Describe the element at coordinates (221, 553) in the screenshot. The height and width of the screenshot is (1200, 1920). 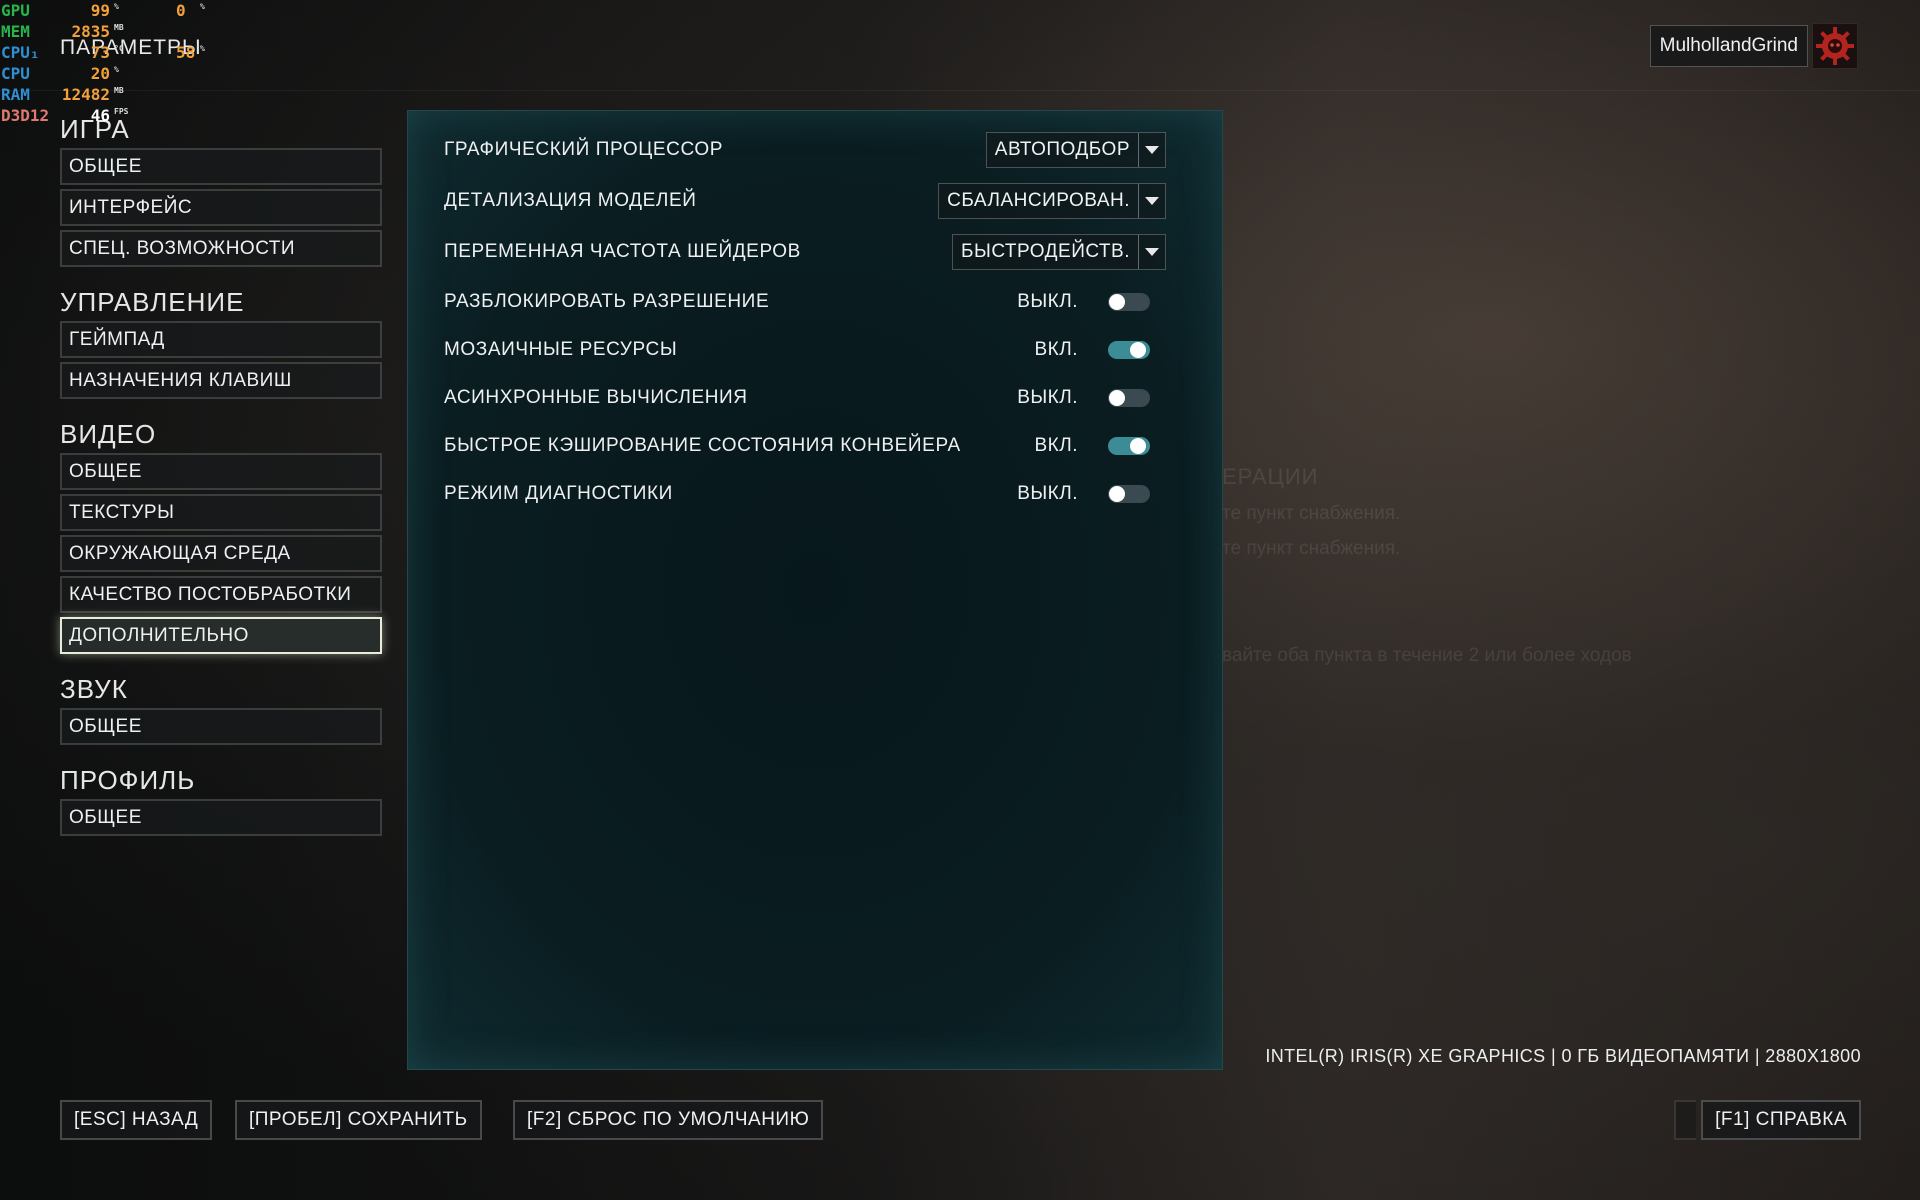
I see `nav-item: ОКРУЖАЮЩАЯ СРЕДА` at that location.